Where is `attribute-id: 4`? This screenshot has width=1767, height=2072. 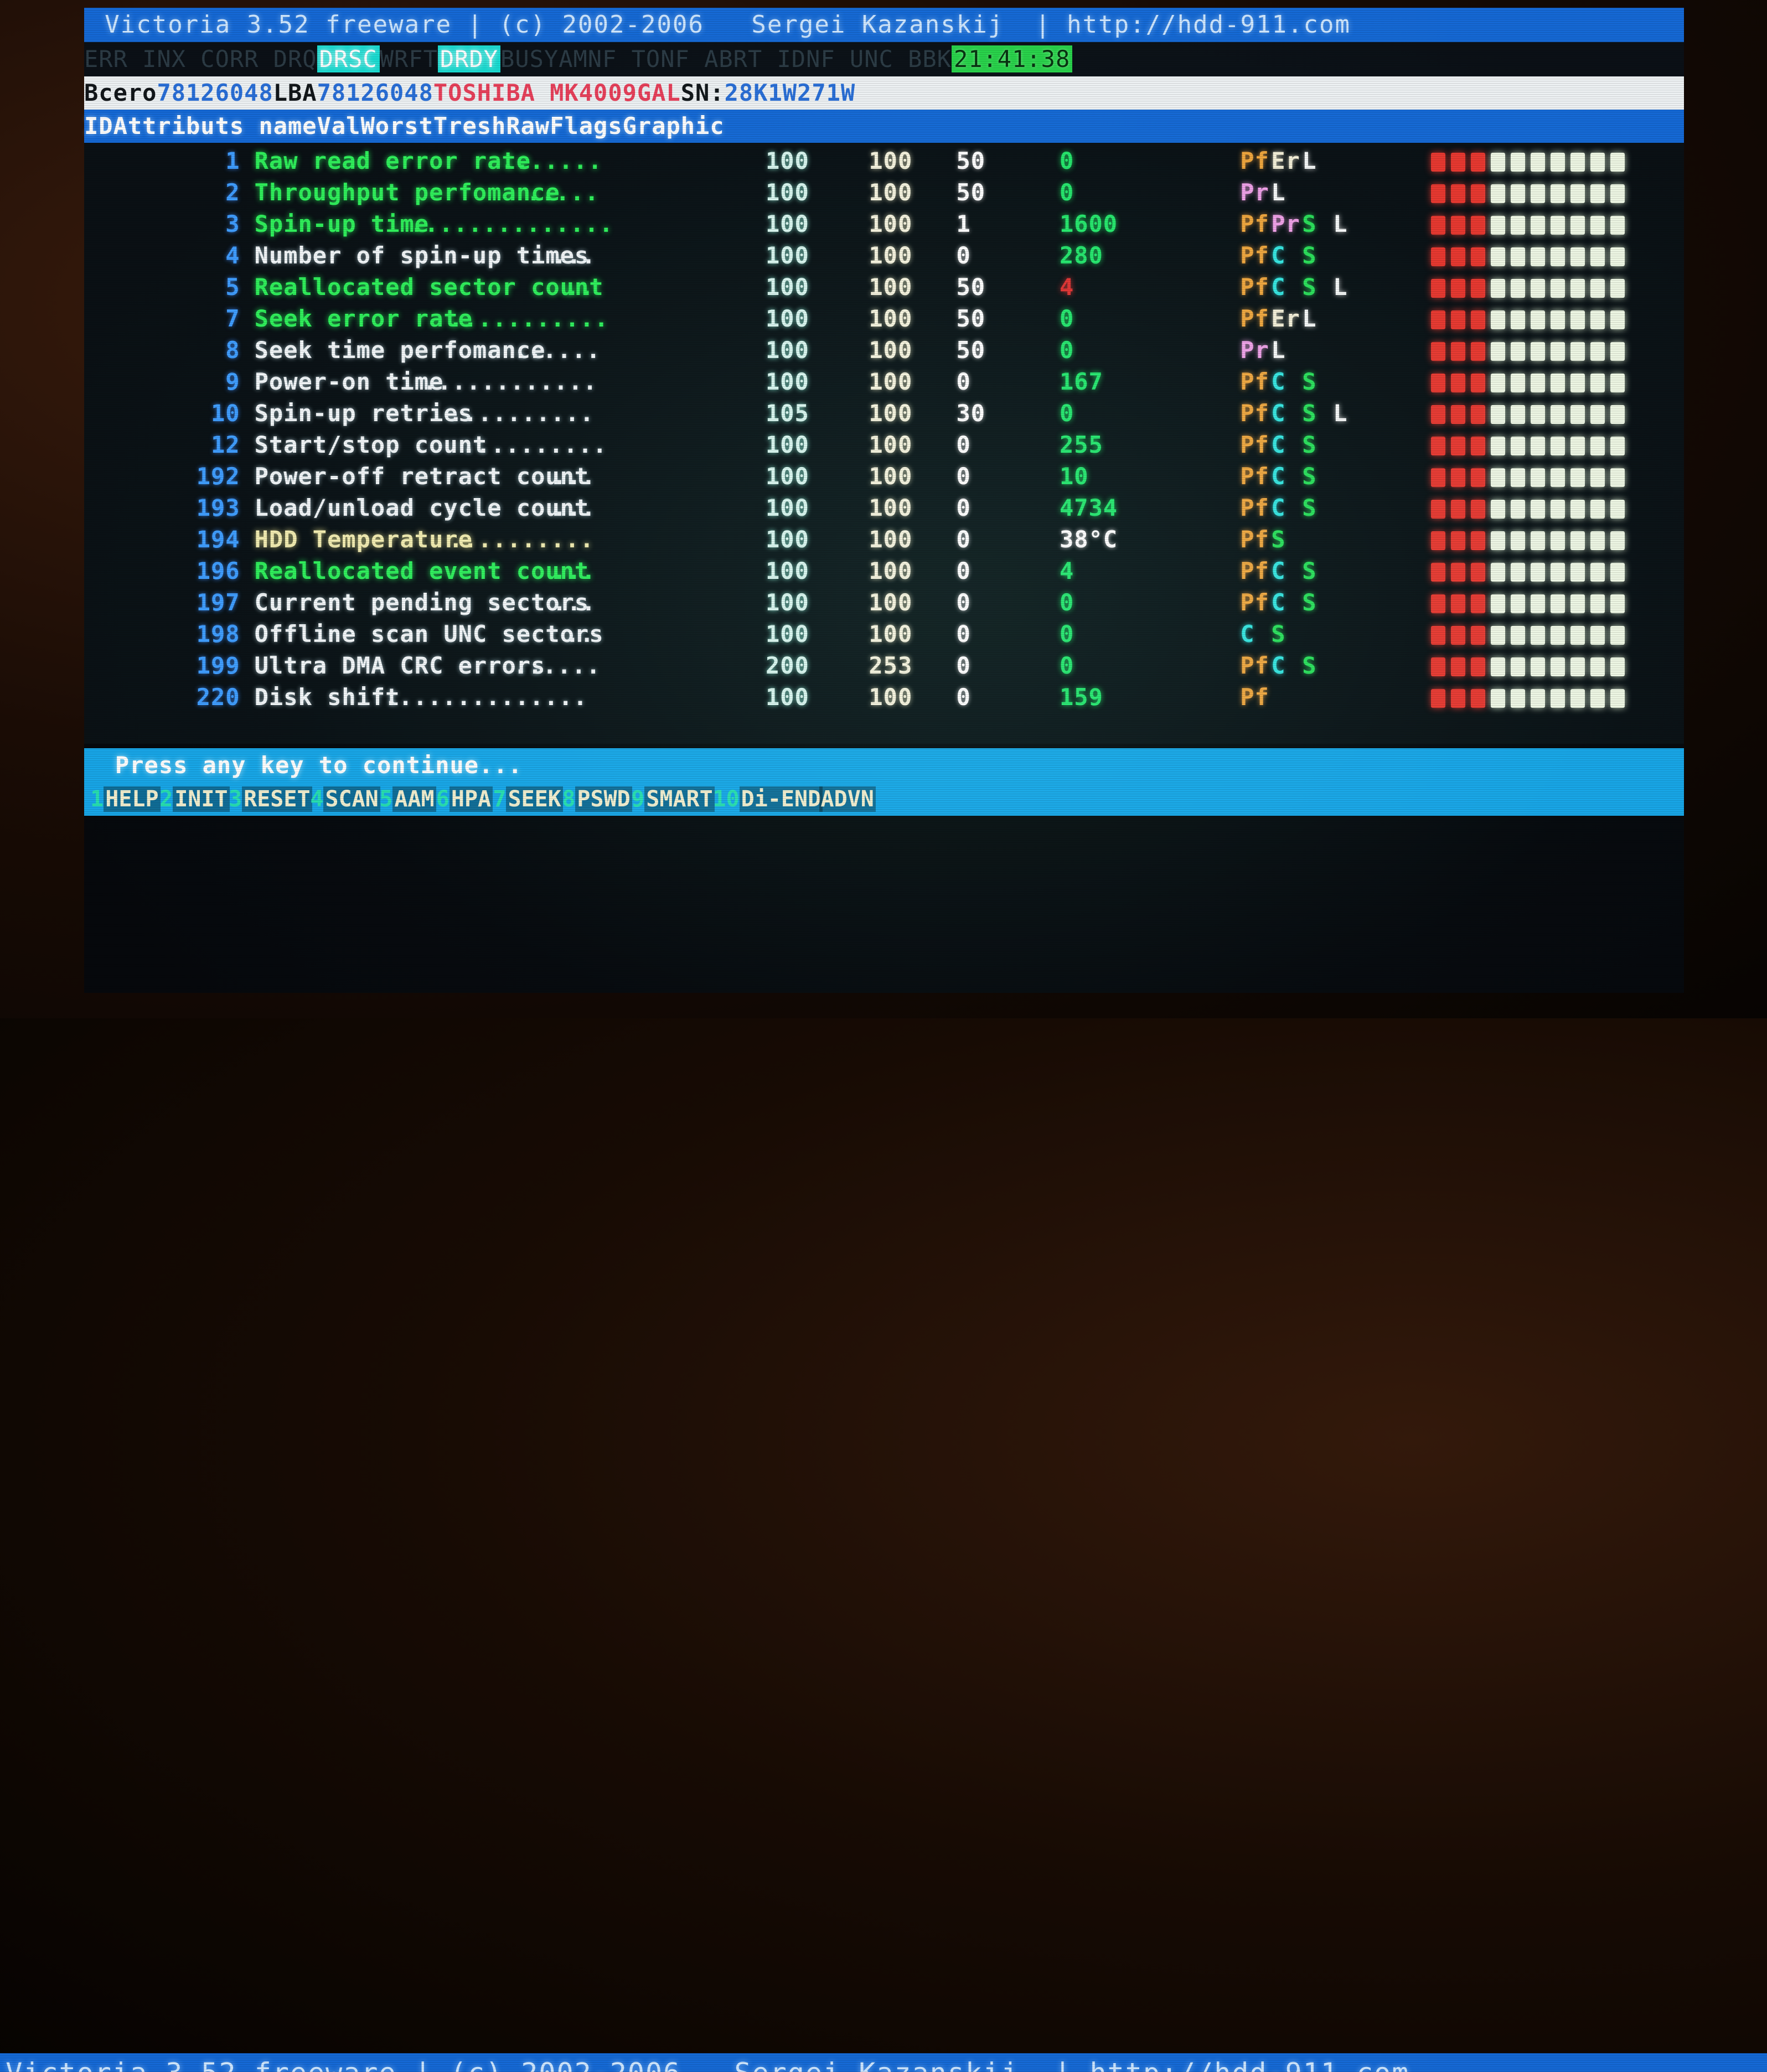 attribute-id: 4 is located at coordinates (232, 256).